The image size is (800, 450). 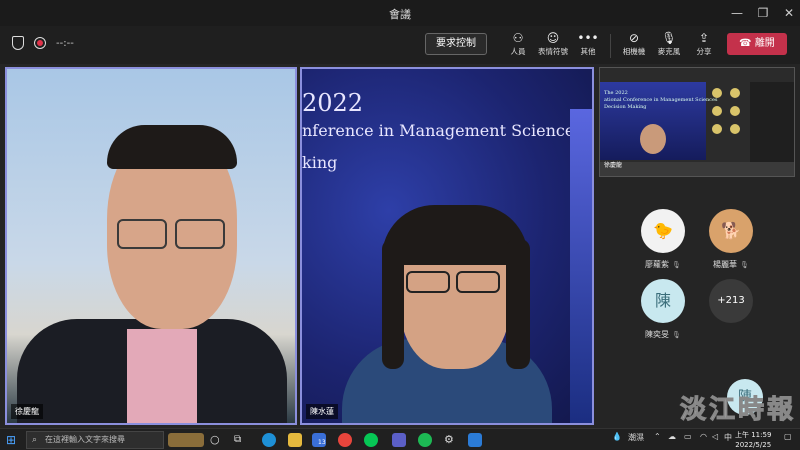 What do you see at coordinates (753, 435) in the screenshot?
I see `clock-time: 上午 11:59` at bounding box center [753, 435].